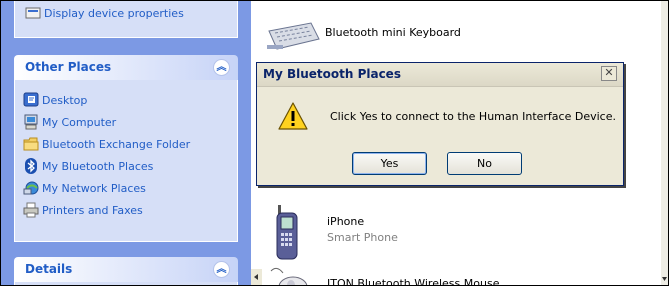  I want to click on folder-icon, so click(31, 144).